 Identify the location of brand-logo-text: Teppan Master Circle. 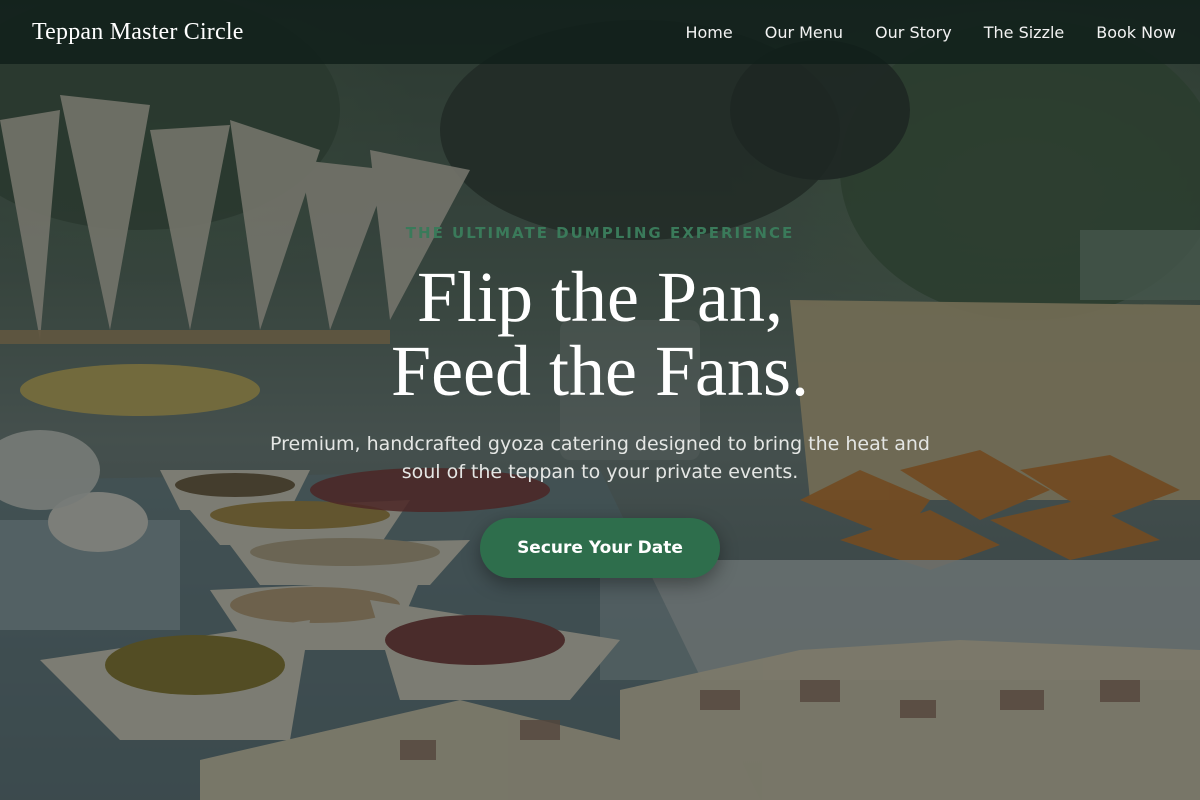
(138, 32).